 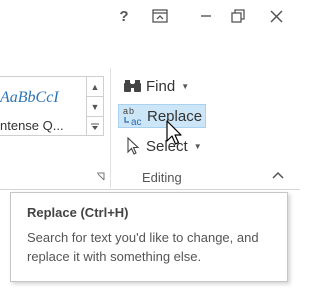 I want to click on gallery-scroll-down-button: ▼, so click(x=95, y=107).